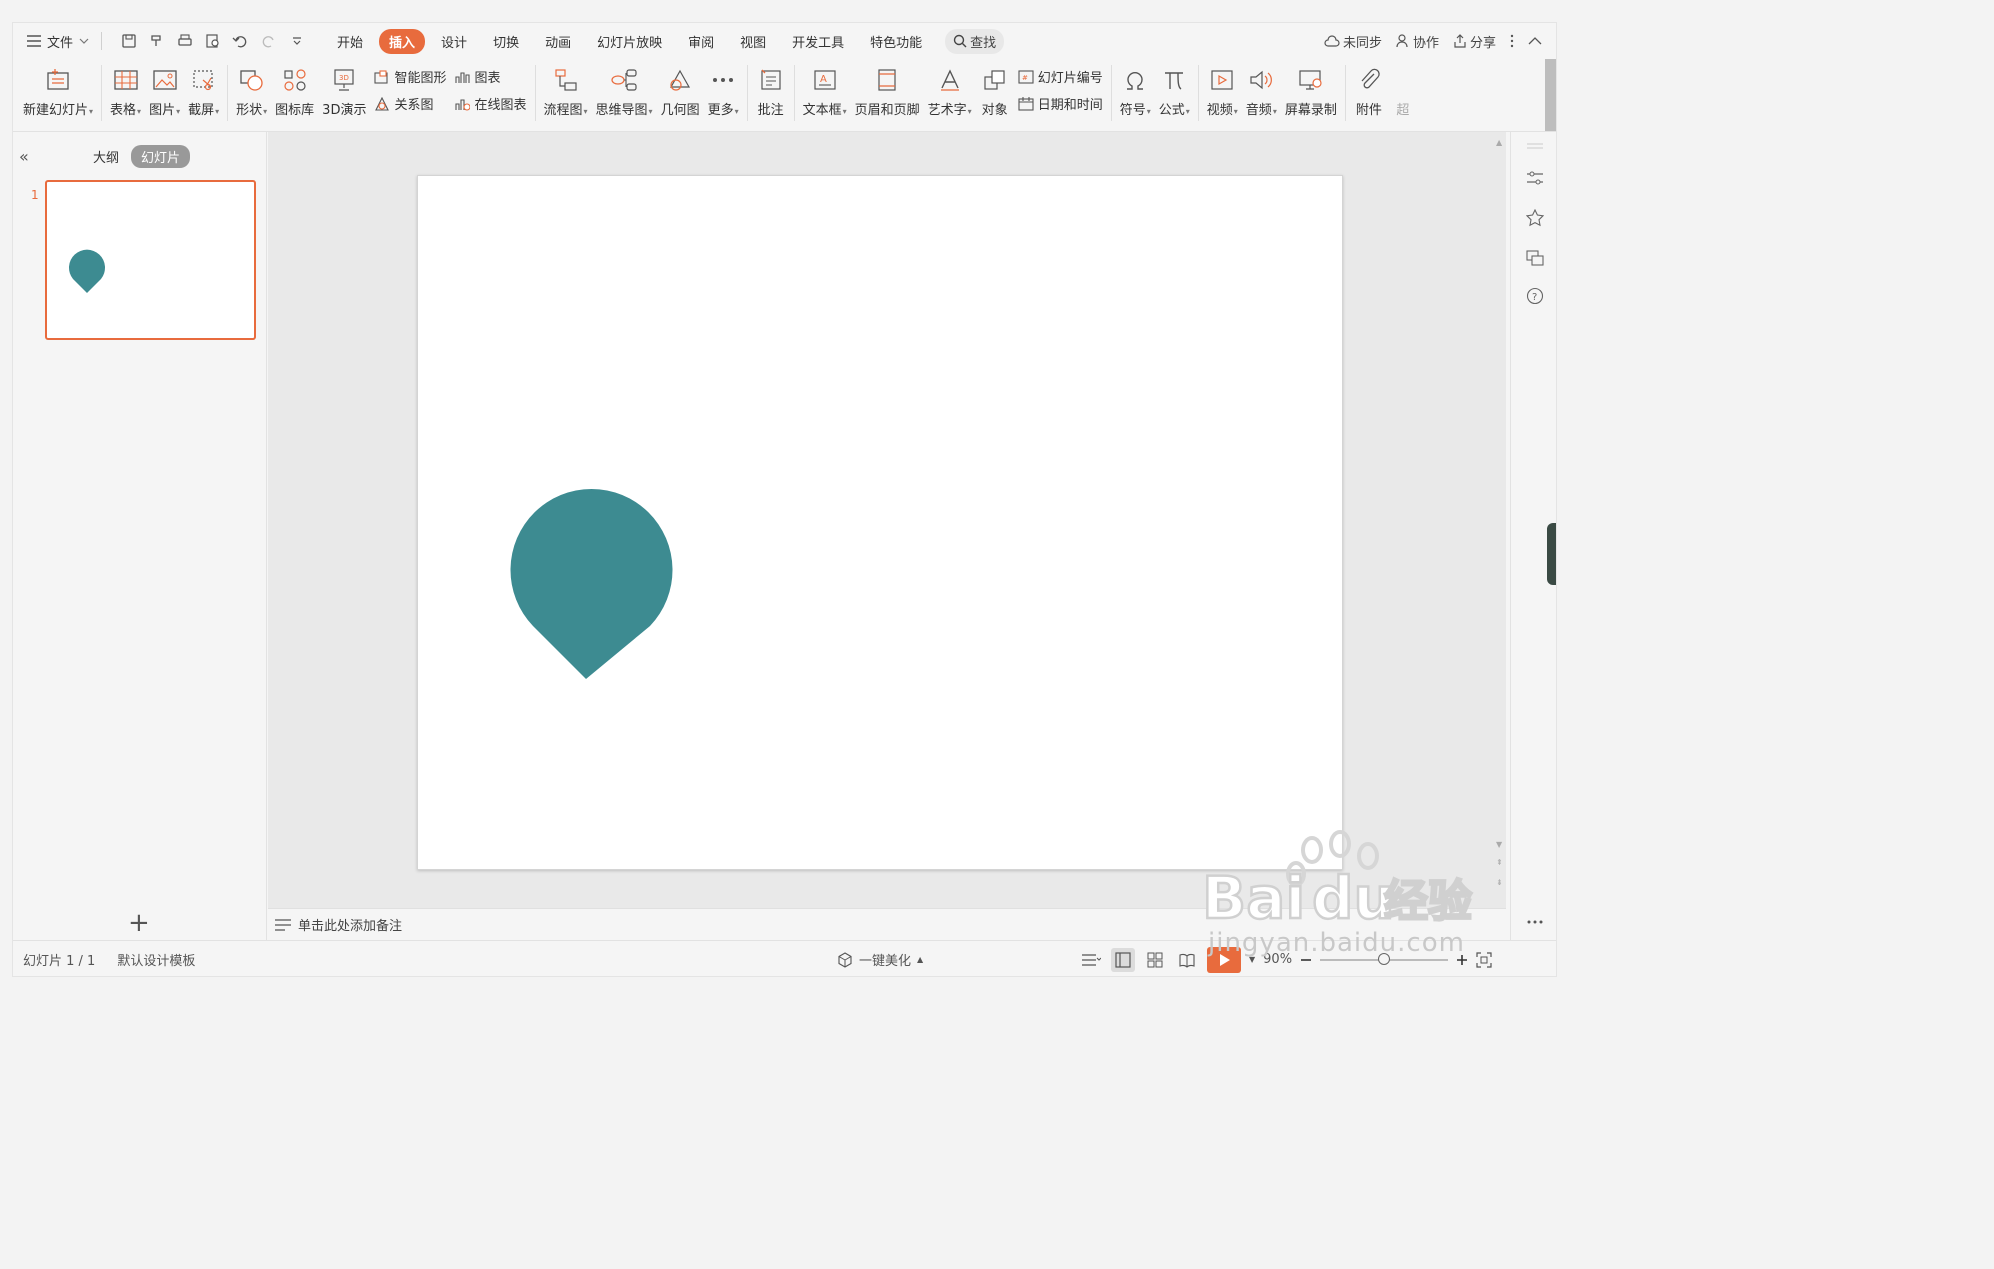 The image size is (1994, 1269). What do you see at coordinates (84, 41) in the screenshot?
I see `chevron-down-icon` at bounding box center [84, 41].